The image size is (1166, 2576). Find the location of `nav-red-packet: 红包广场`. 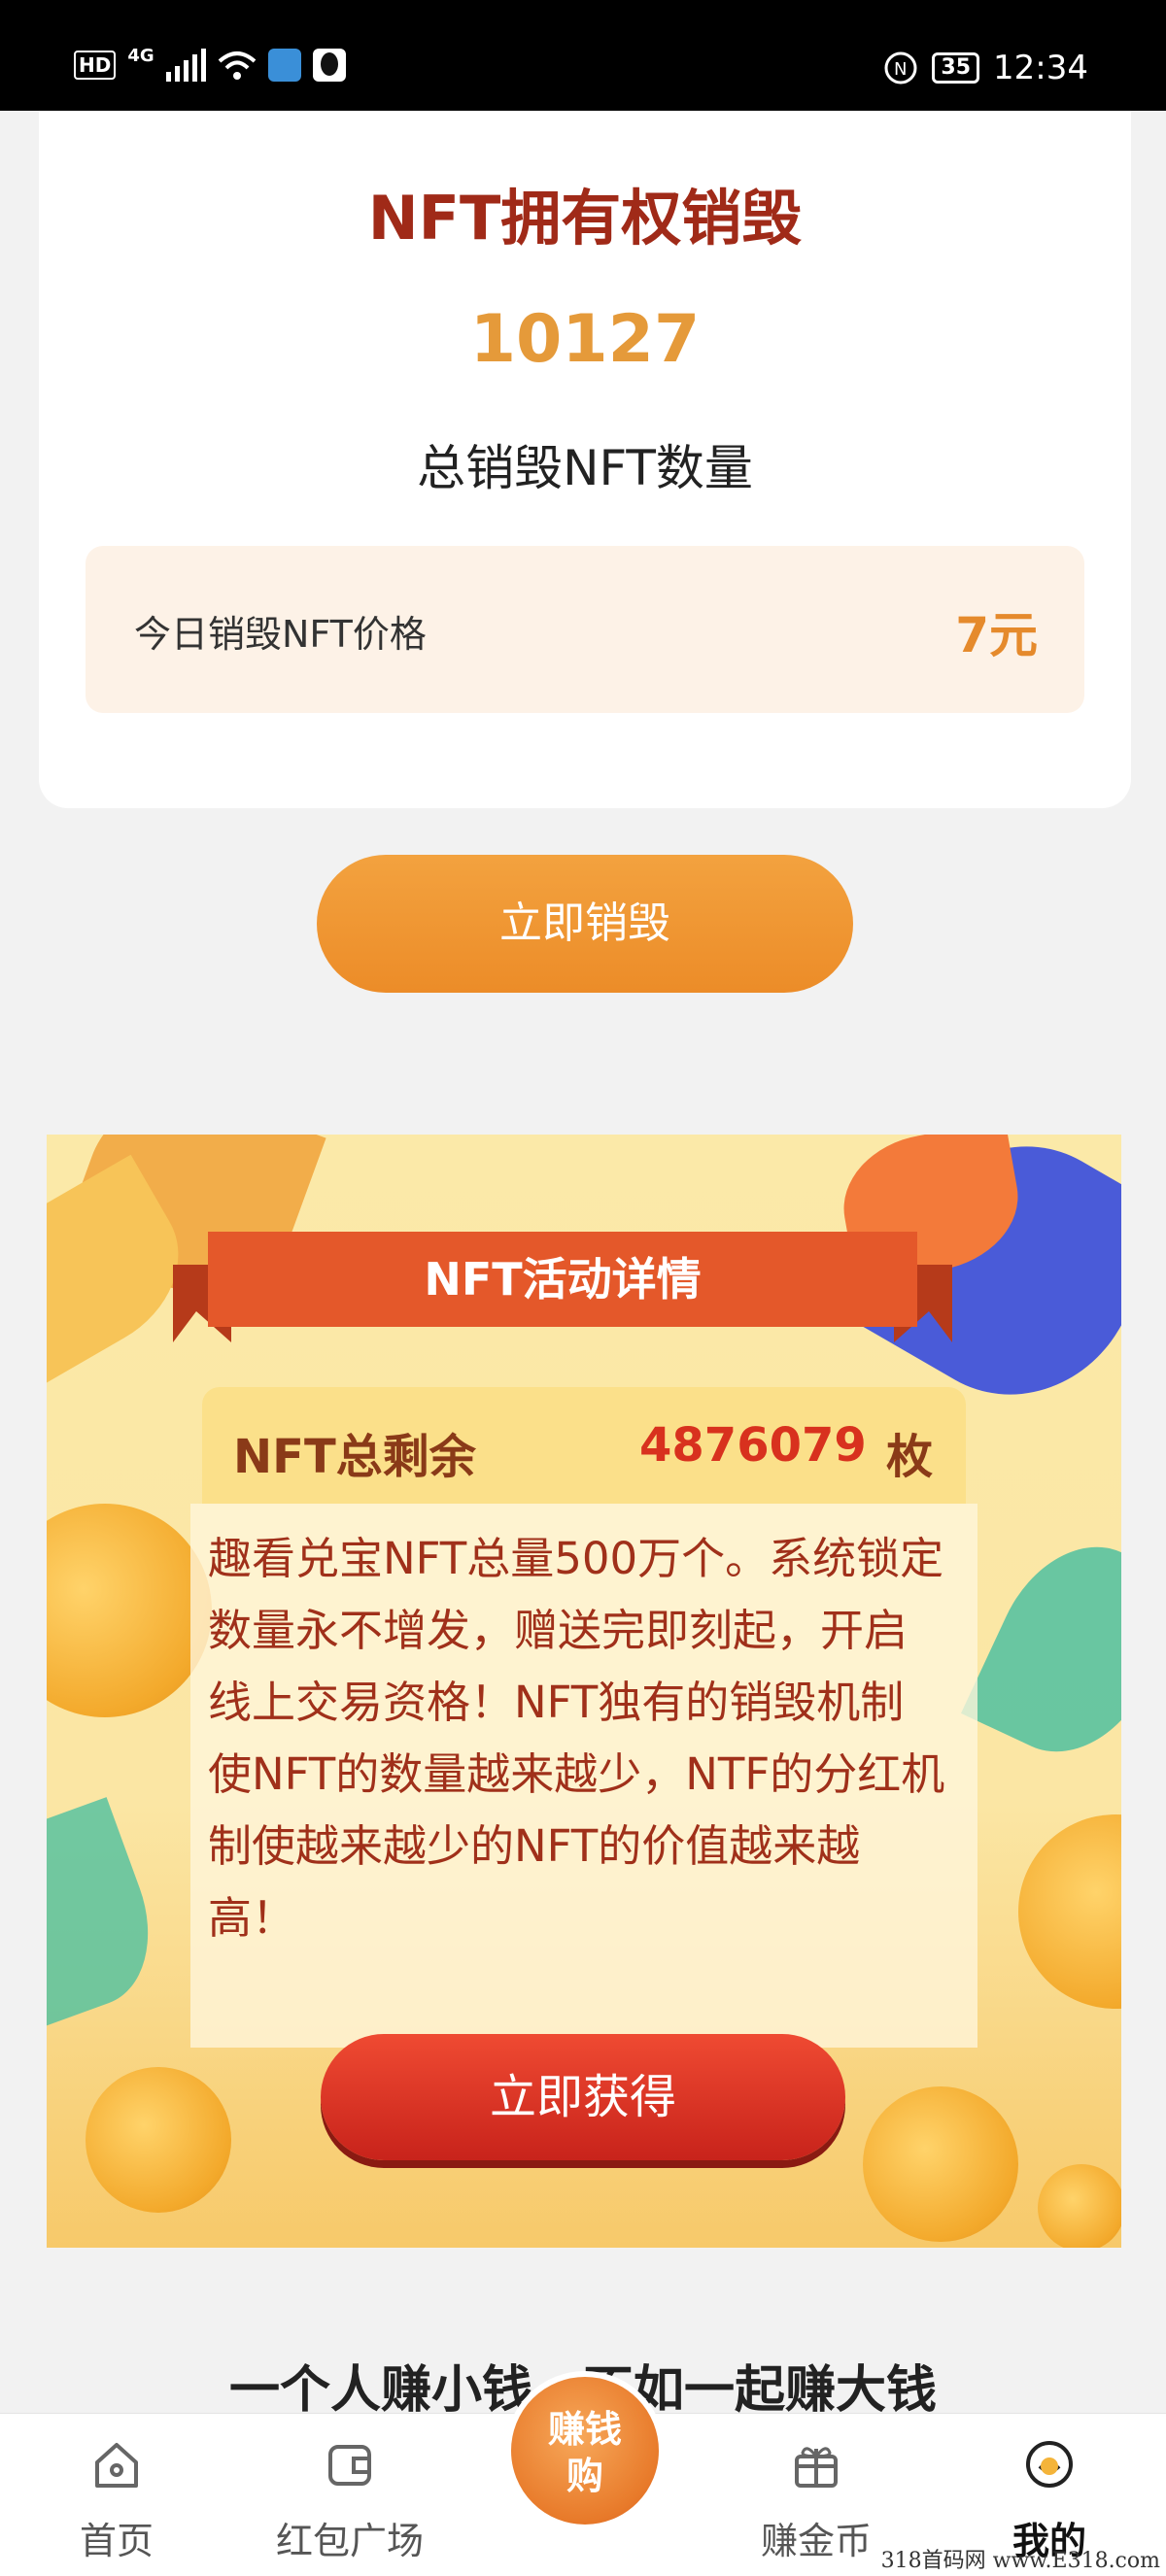

nav-red-packet: 红包广场 is located at coordinates (350, 2495).